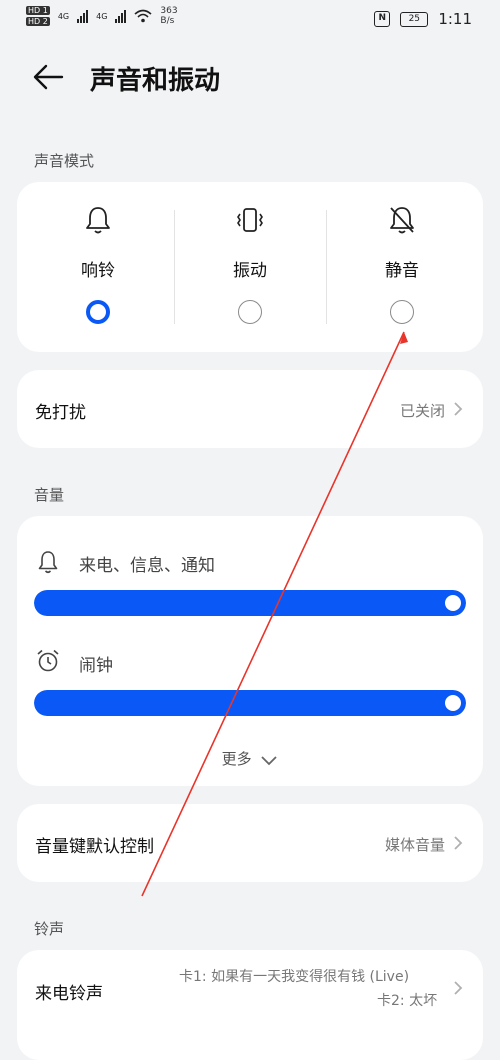 The height and width of the screenshot is (1060, 500). Describe the element at coordinates (414, 845) in the screenshot. I see `volume-key-value: 媒体音量` at that location.